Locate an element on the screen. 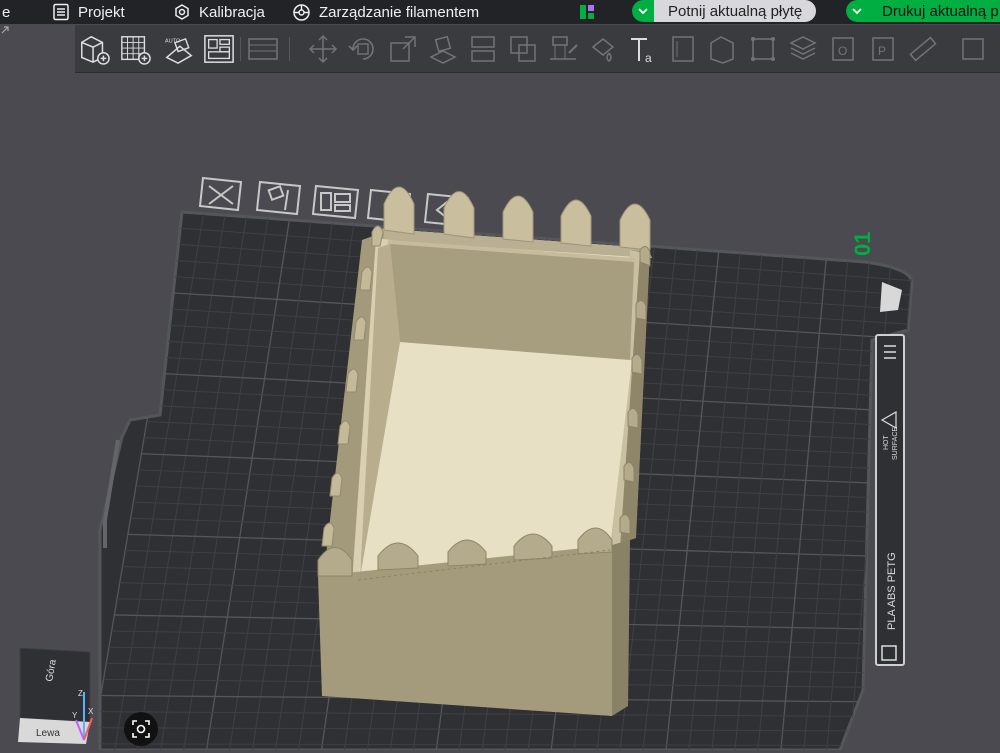 This screenshot has width=1000, height=753. menu-item-filament: Zarządzanie filamentem is located at coordinates (385, 12).